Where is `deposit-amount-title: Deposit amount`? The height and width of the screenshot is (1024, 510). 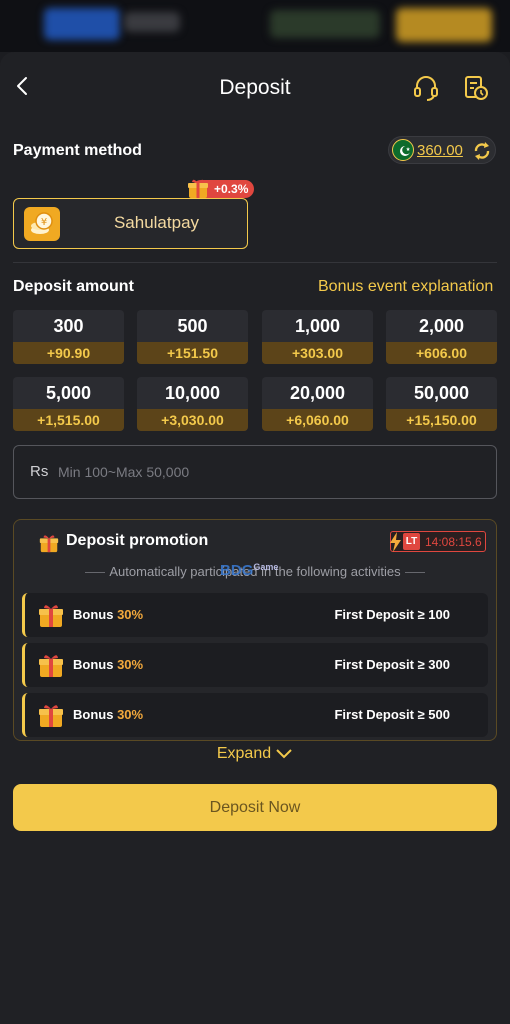 deposit-amount-title: Deposit amount is located at coordinates (73, 286).